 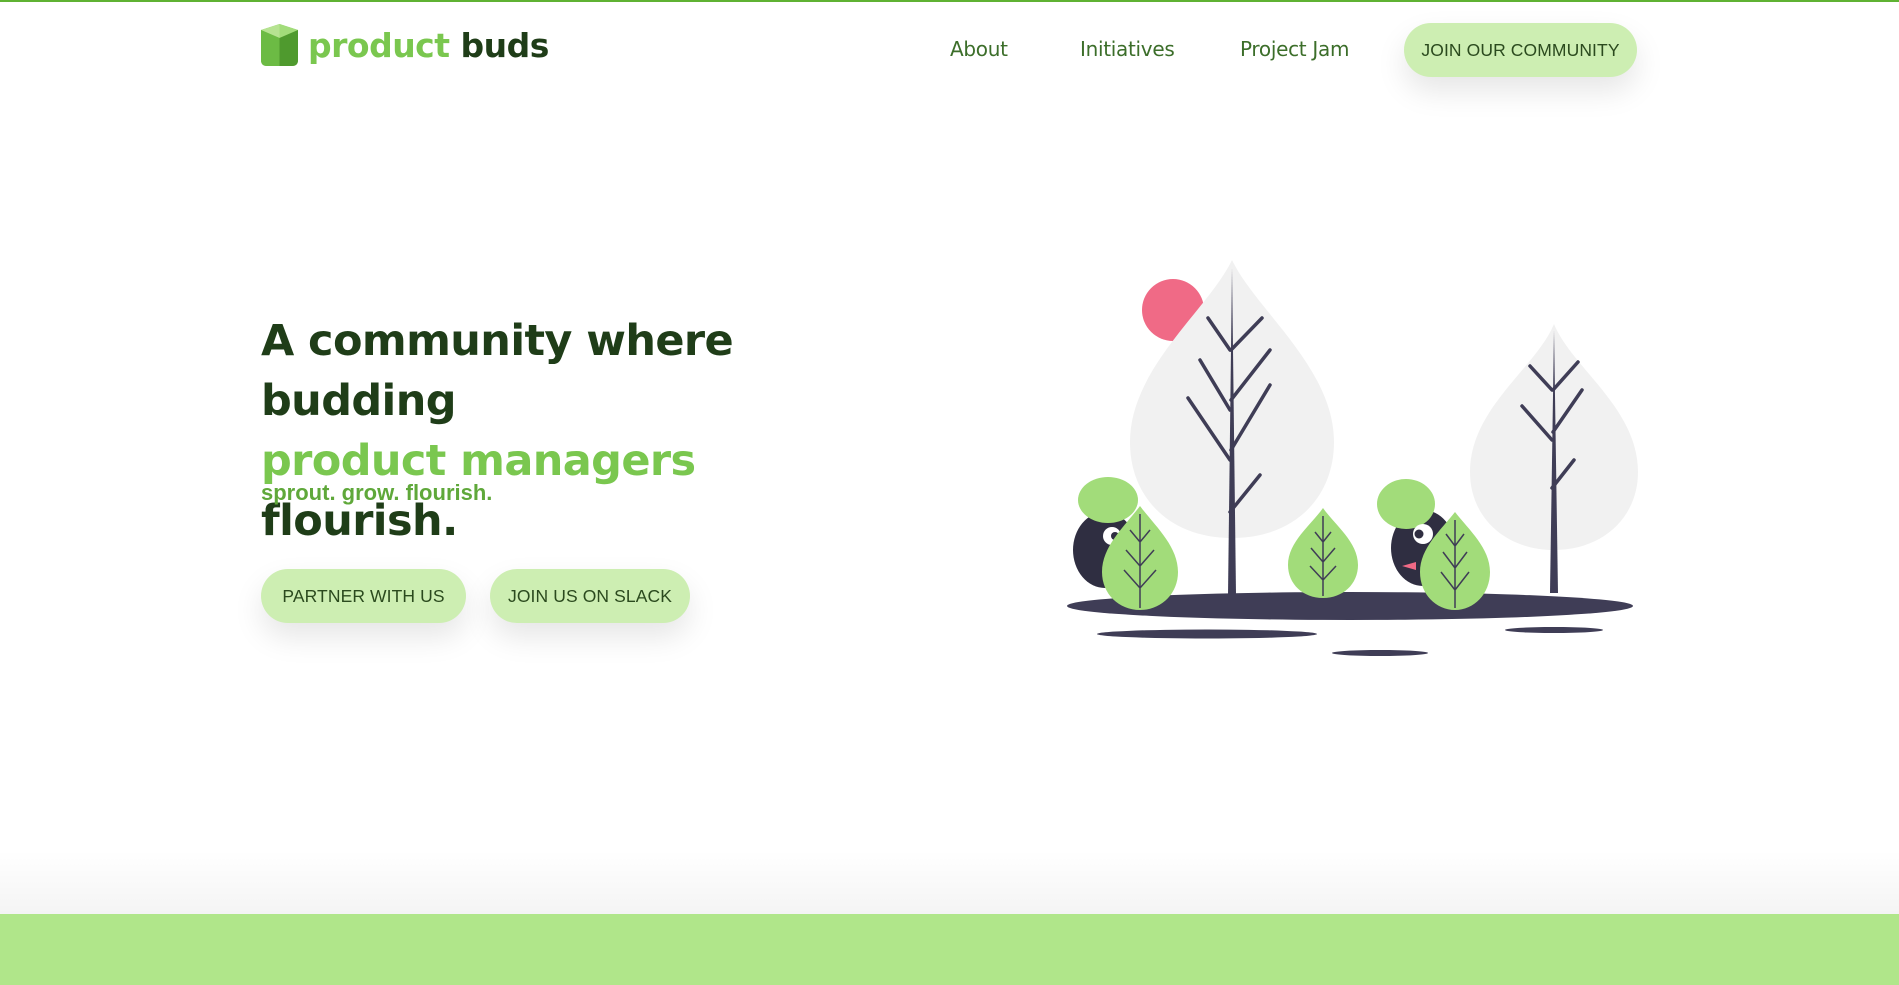 I want to click on join-slack-button: JOIN US ON SLACK, so click(x=590, y=596).